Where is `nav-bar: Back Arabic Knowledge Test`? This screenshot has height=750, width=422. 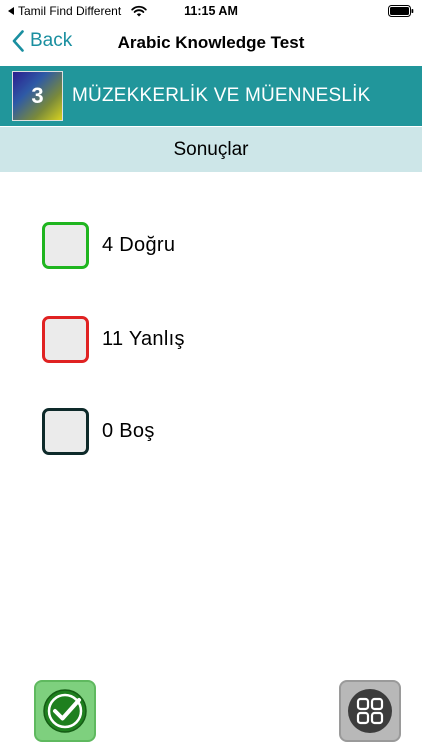
nav-bar: Back Arabic Knowledge Test is located at coordinates (211, 44).